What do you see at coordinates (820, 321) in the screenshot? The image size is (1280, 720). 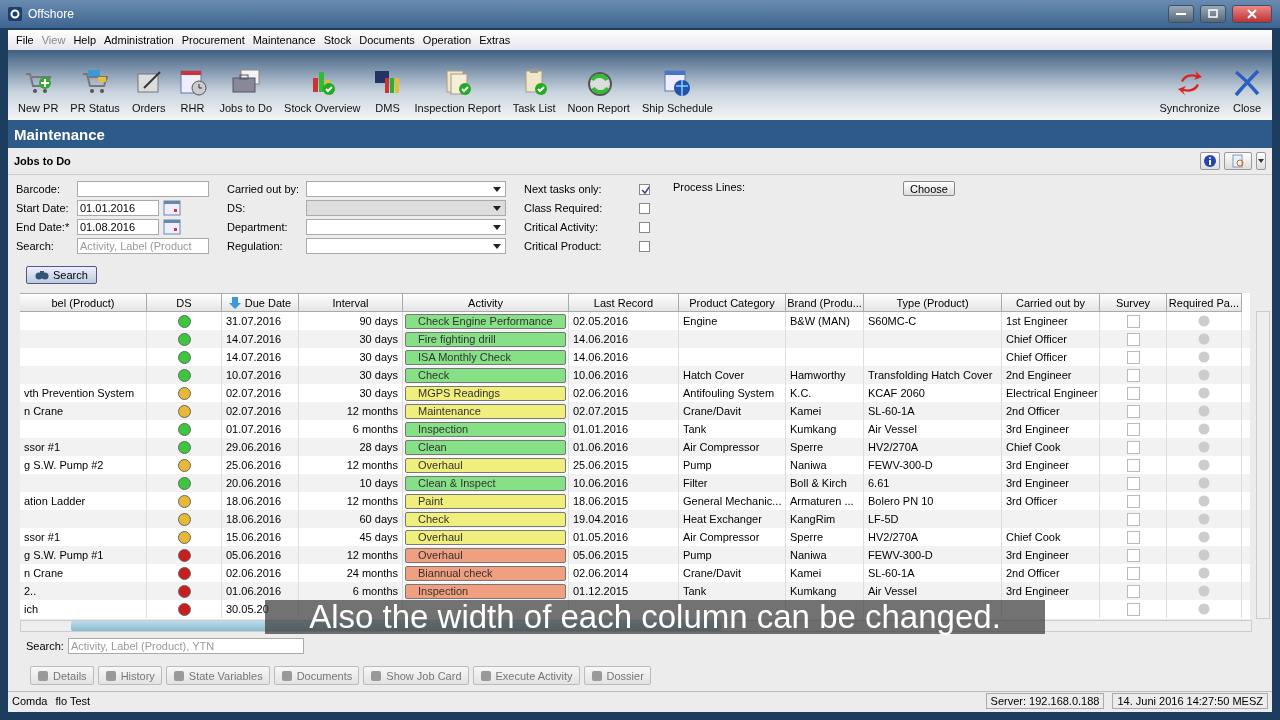 I see `table-cell: B&W (MAN)` at bounding box center [820, 321].